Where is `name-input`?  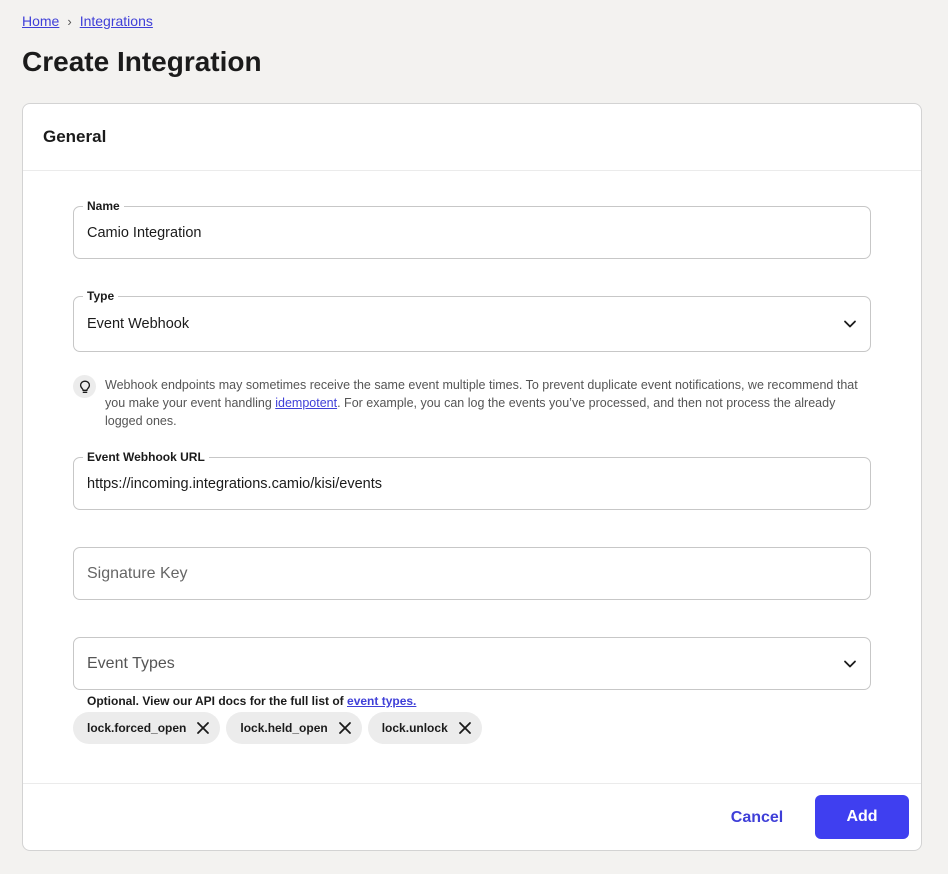 name-input is located at coordinates (472, 232).